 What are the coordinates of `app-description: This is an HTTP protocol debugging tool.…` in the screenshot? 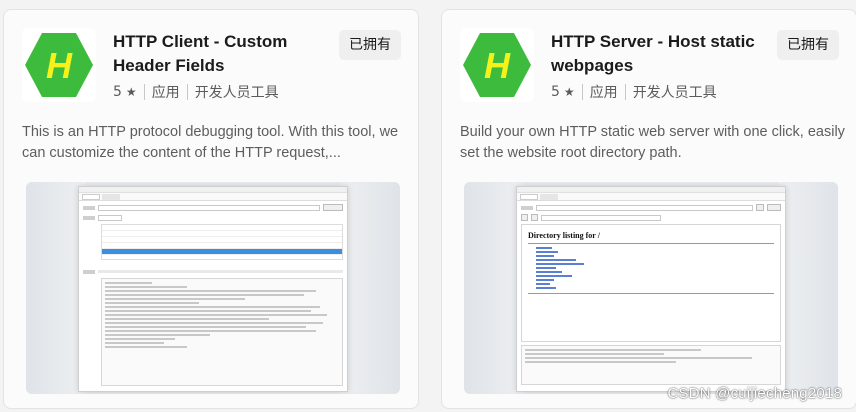 It's located at (210, 142).